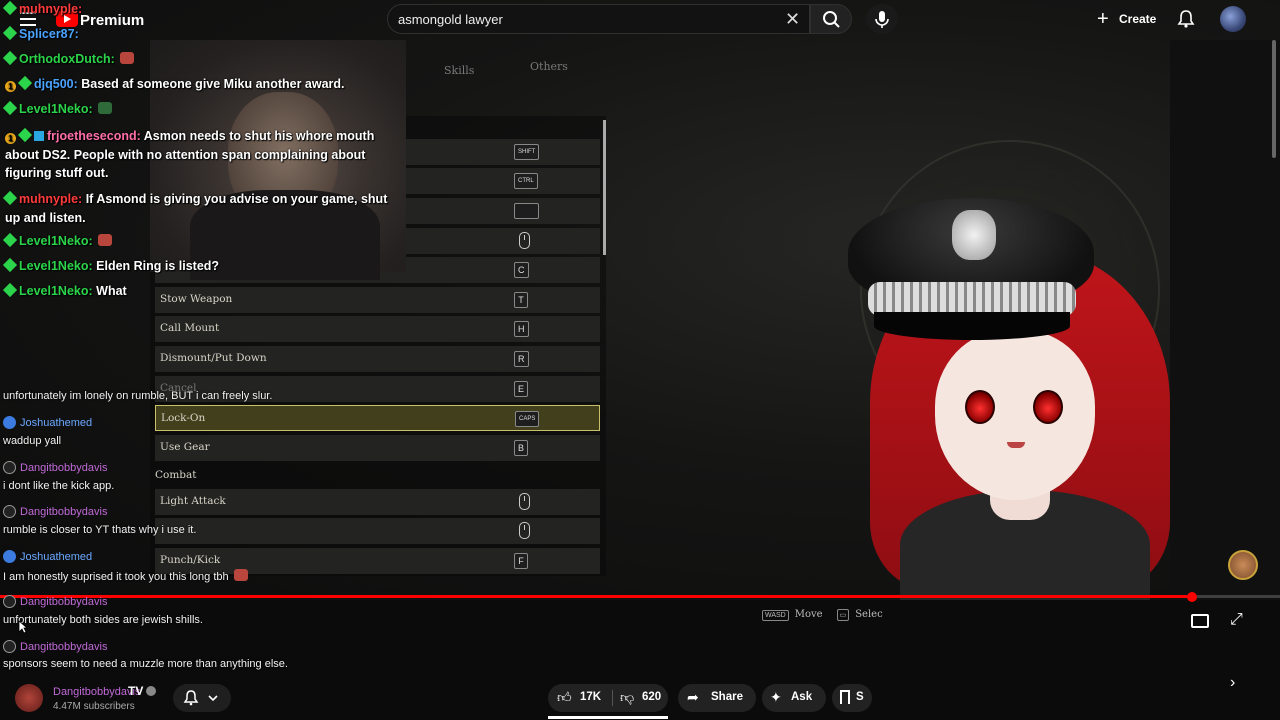 The width and height of the screenshot is (1280, 720). I want to click on search-input: asmongold lawyer, so click(598, 19).